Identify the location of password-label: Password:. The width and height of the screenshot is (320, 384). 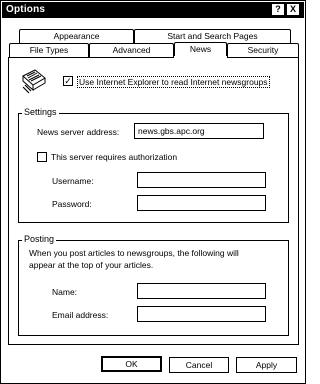
(72, 204).